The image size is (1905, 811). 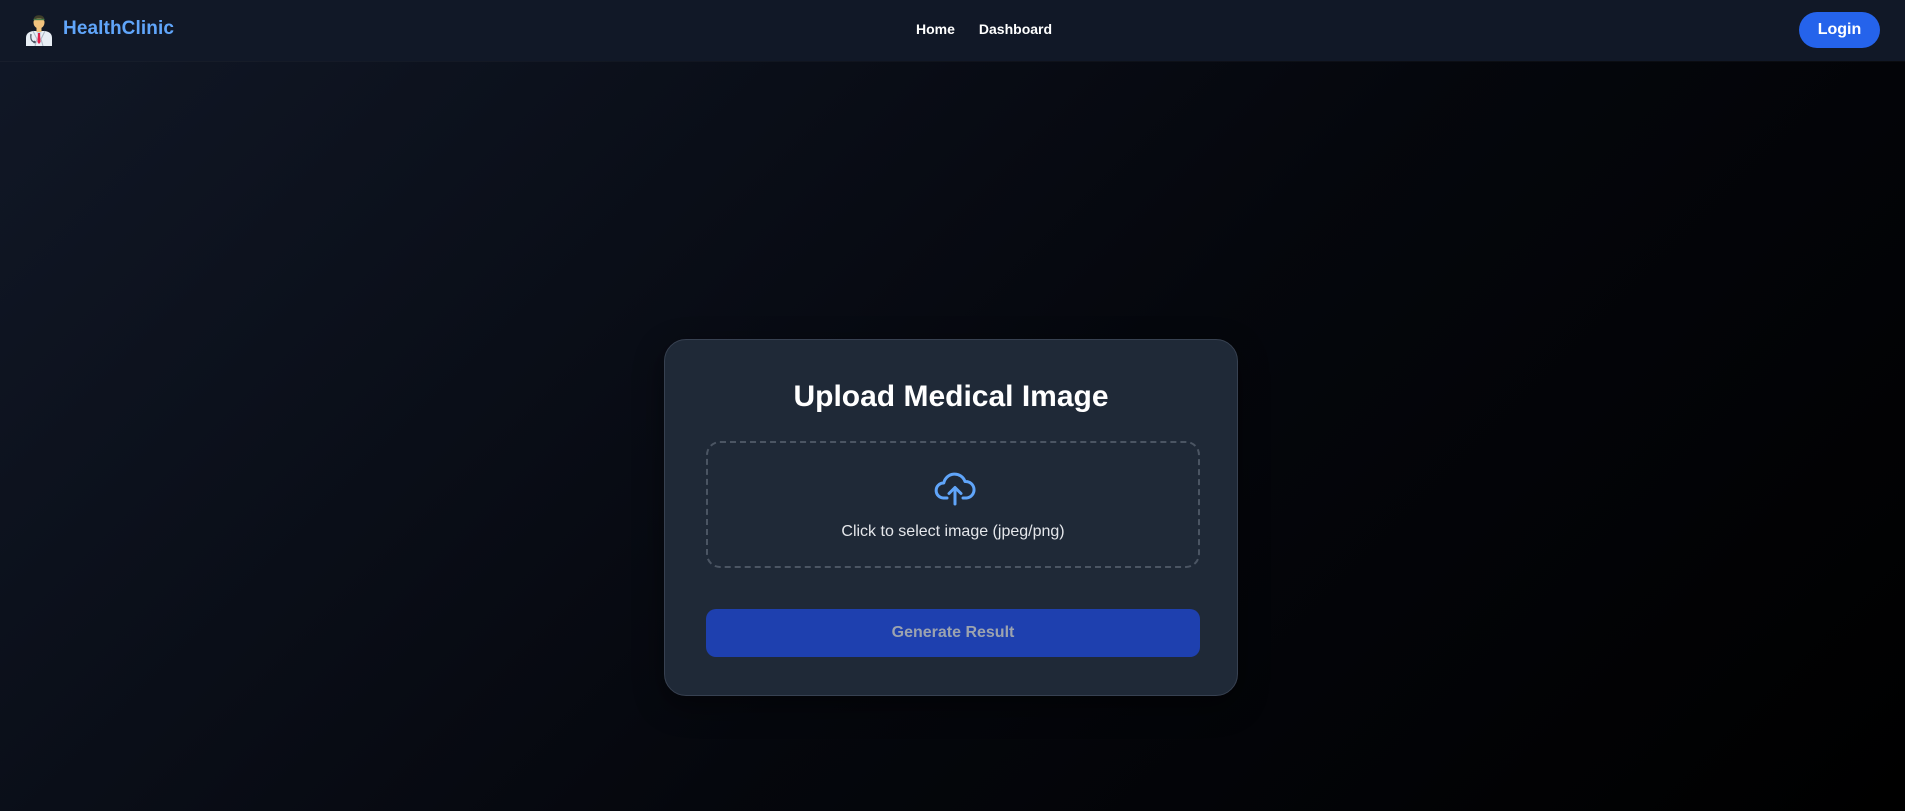 I want to click on brand-name: HealthClinic, so click(x=118, y=28).